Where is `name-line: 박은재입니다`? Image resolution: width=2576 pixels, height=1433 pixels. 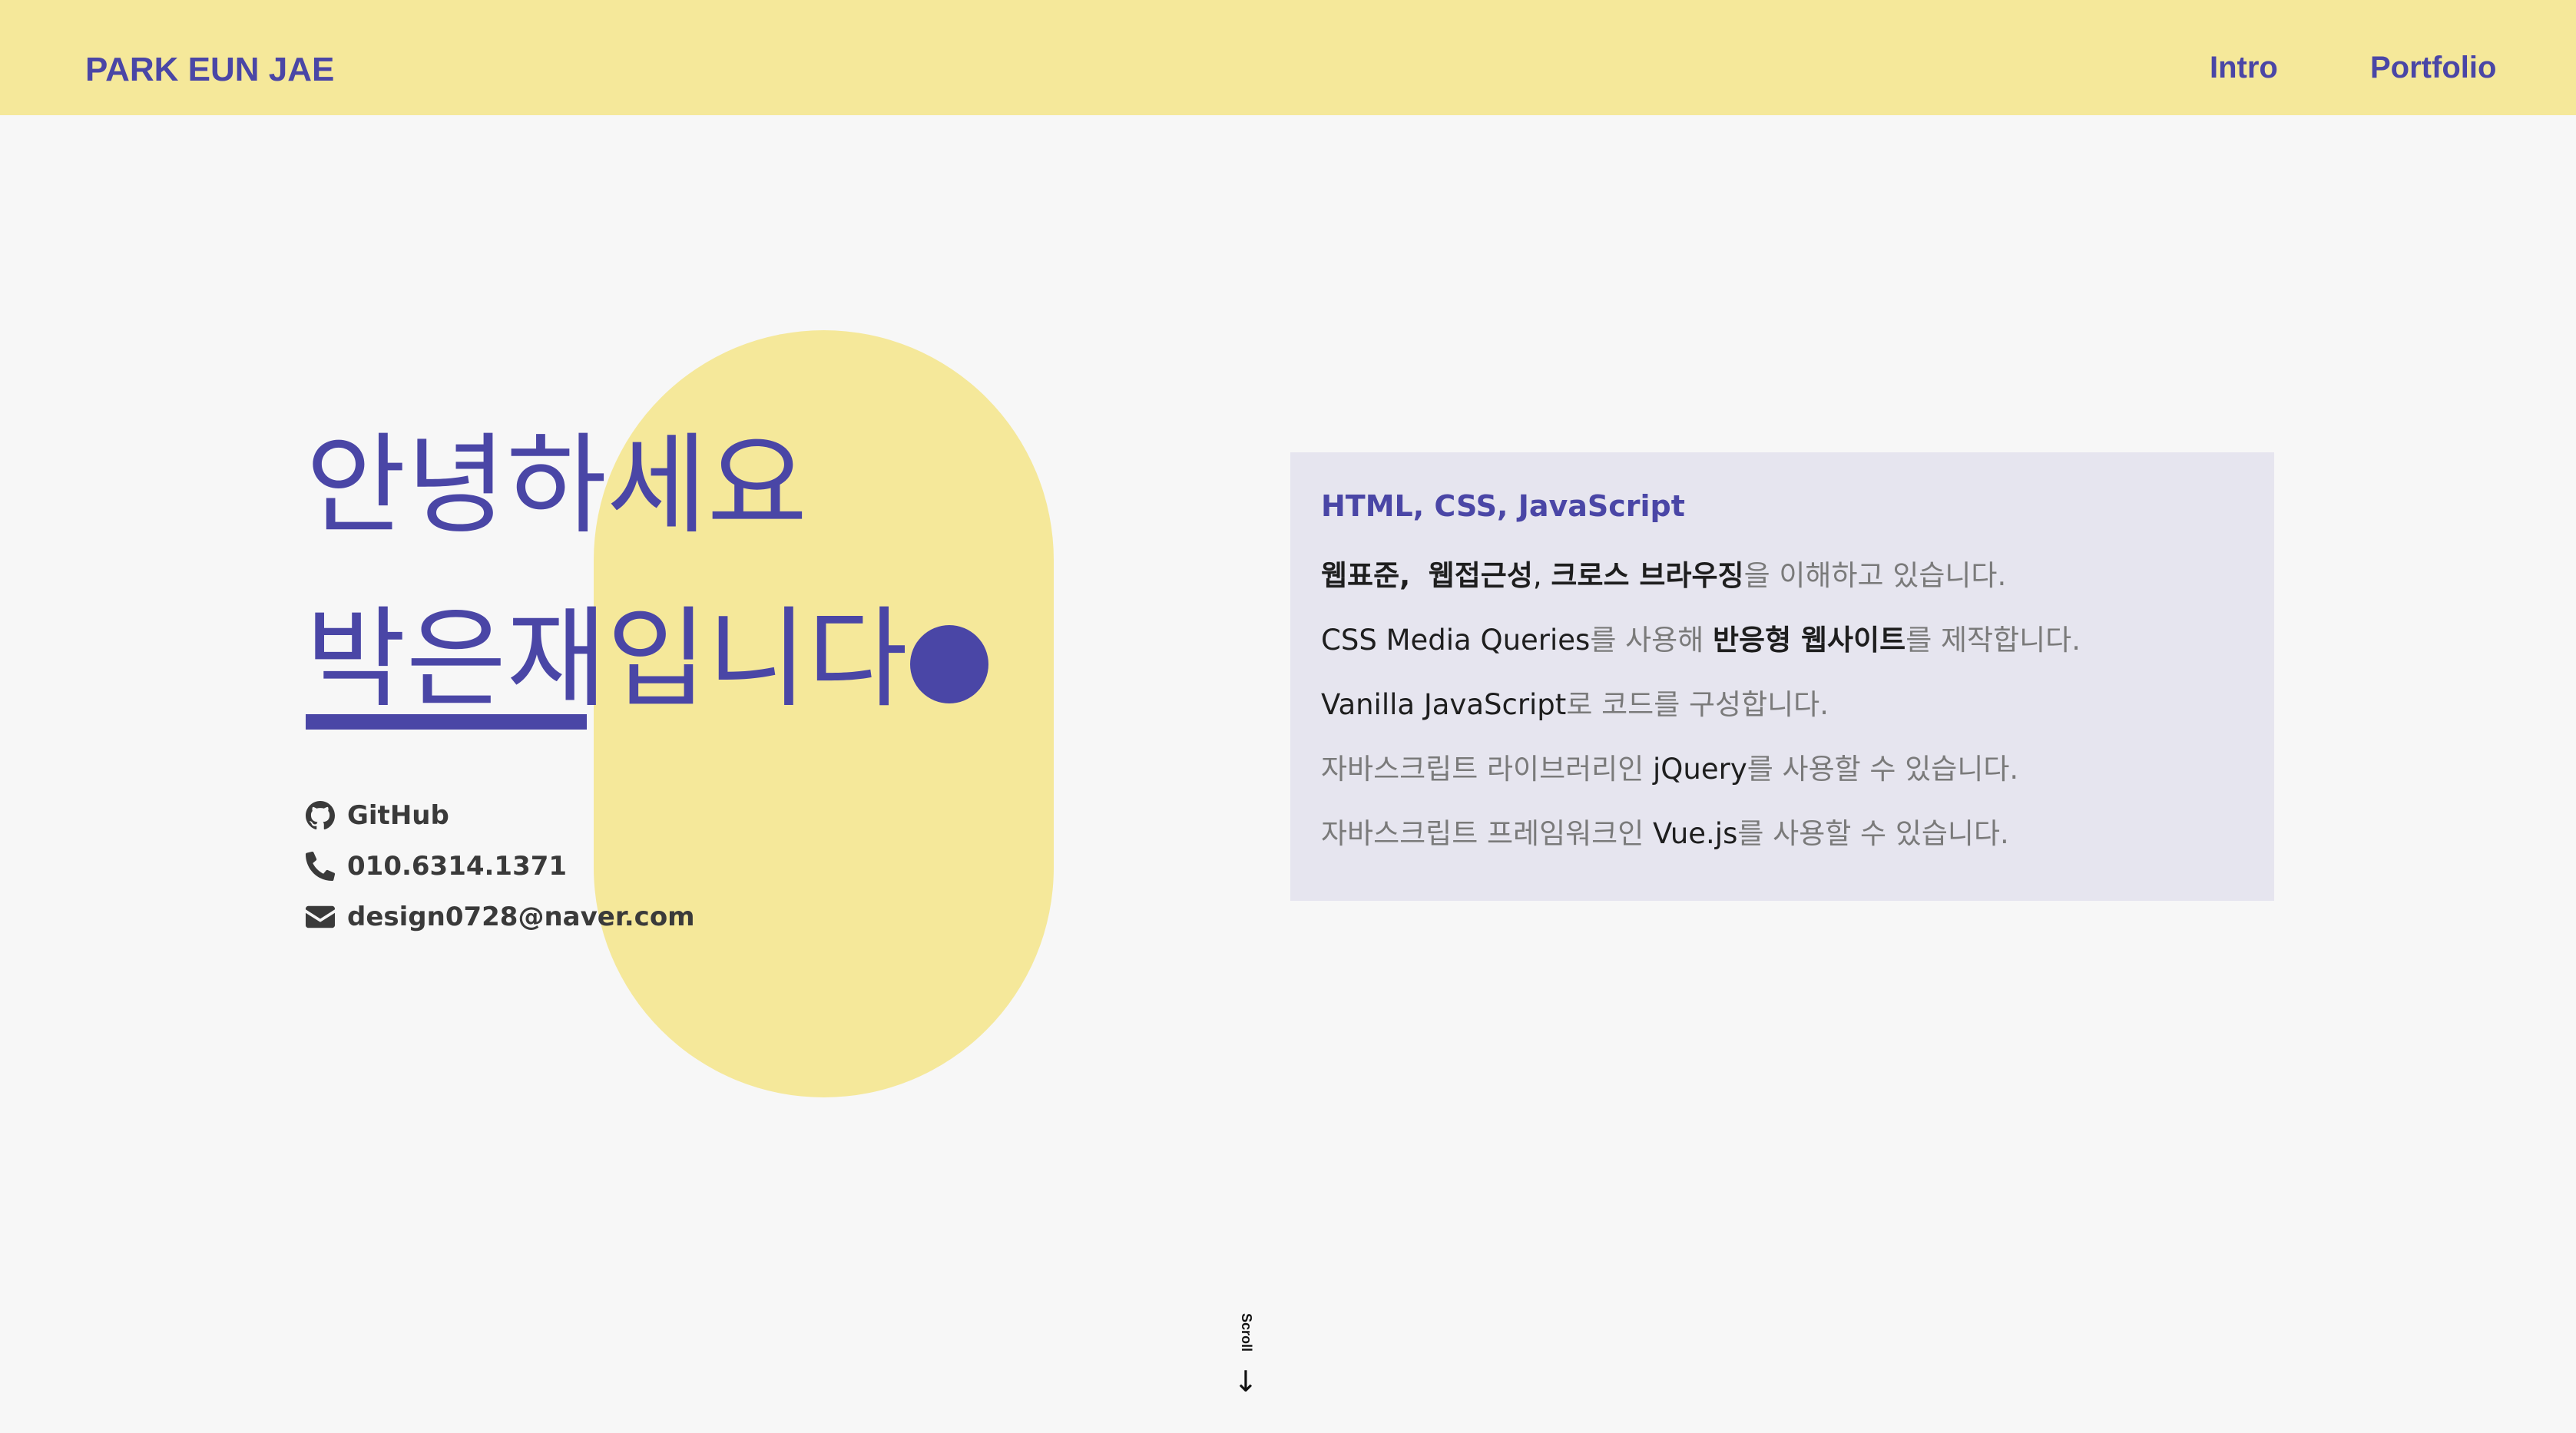
name-line: 박은재입니다 is located at coordinates (607, 659).